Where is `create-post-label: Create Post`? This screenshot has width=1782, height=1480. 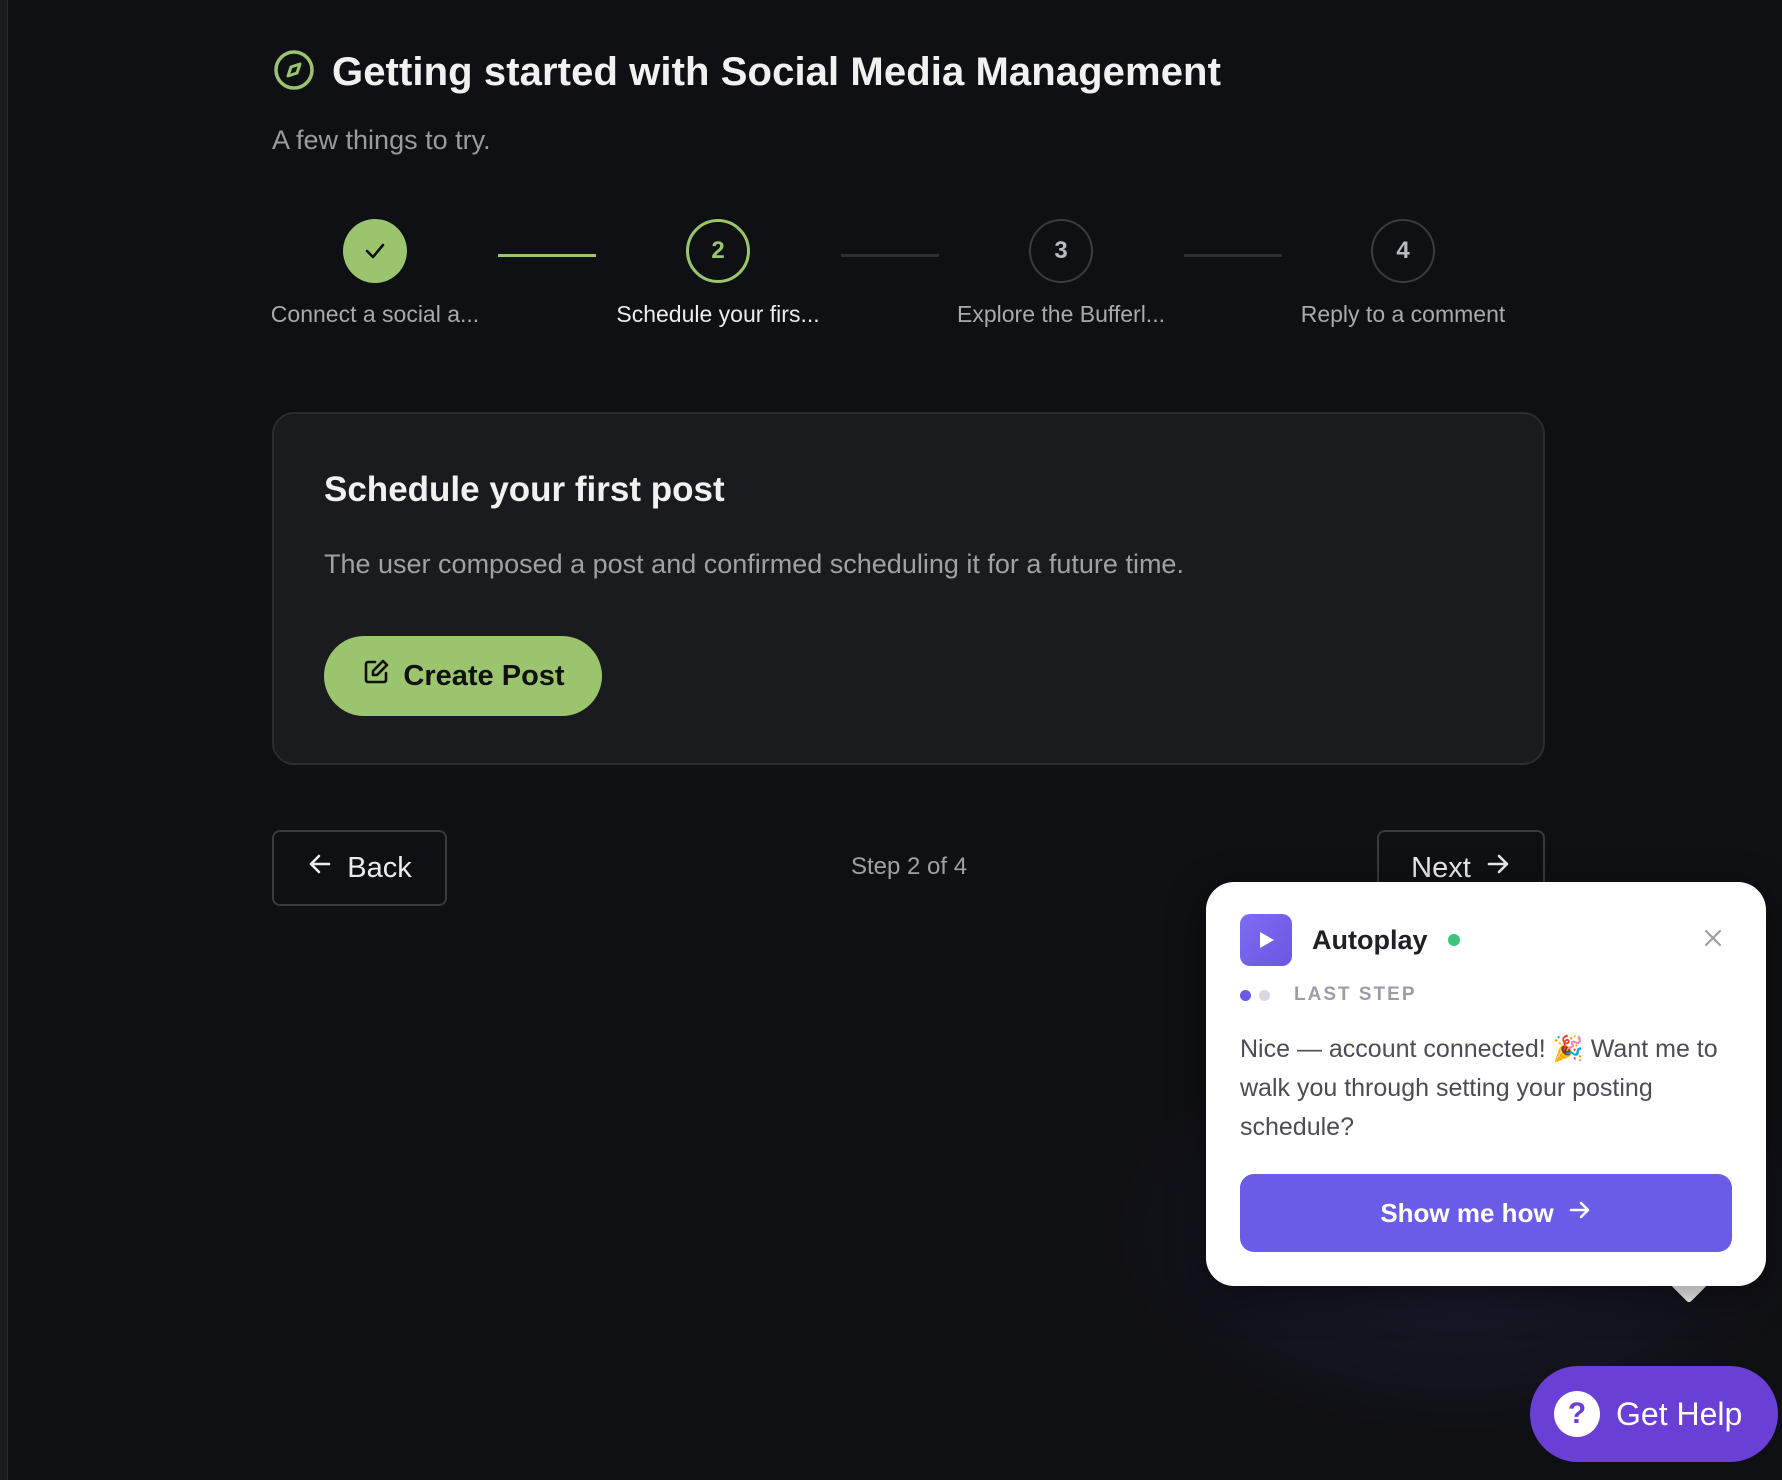
create-post-label: Create Post is located at coordinates (484, 675).